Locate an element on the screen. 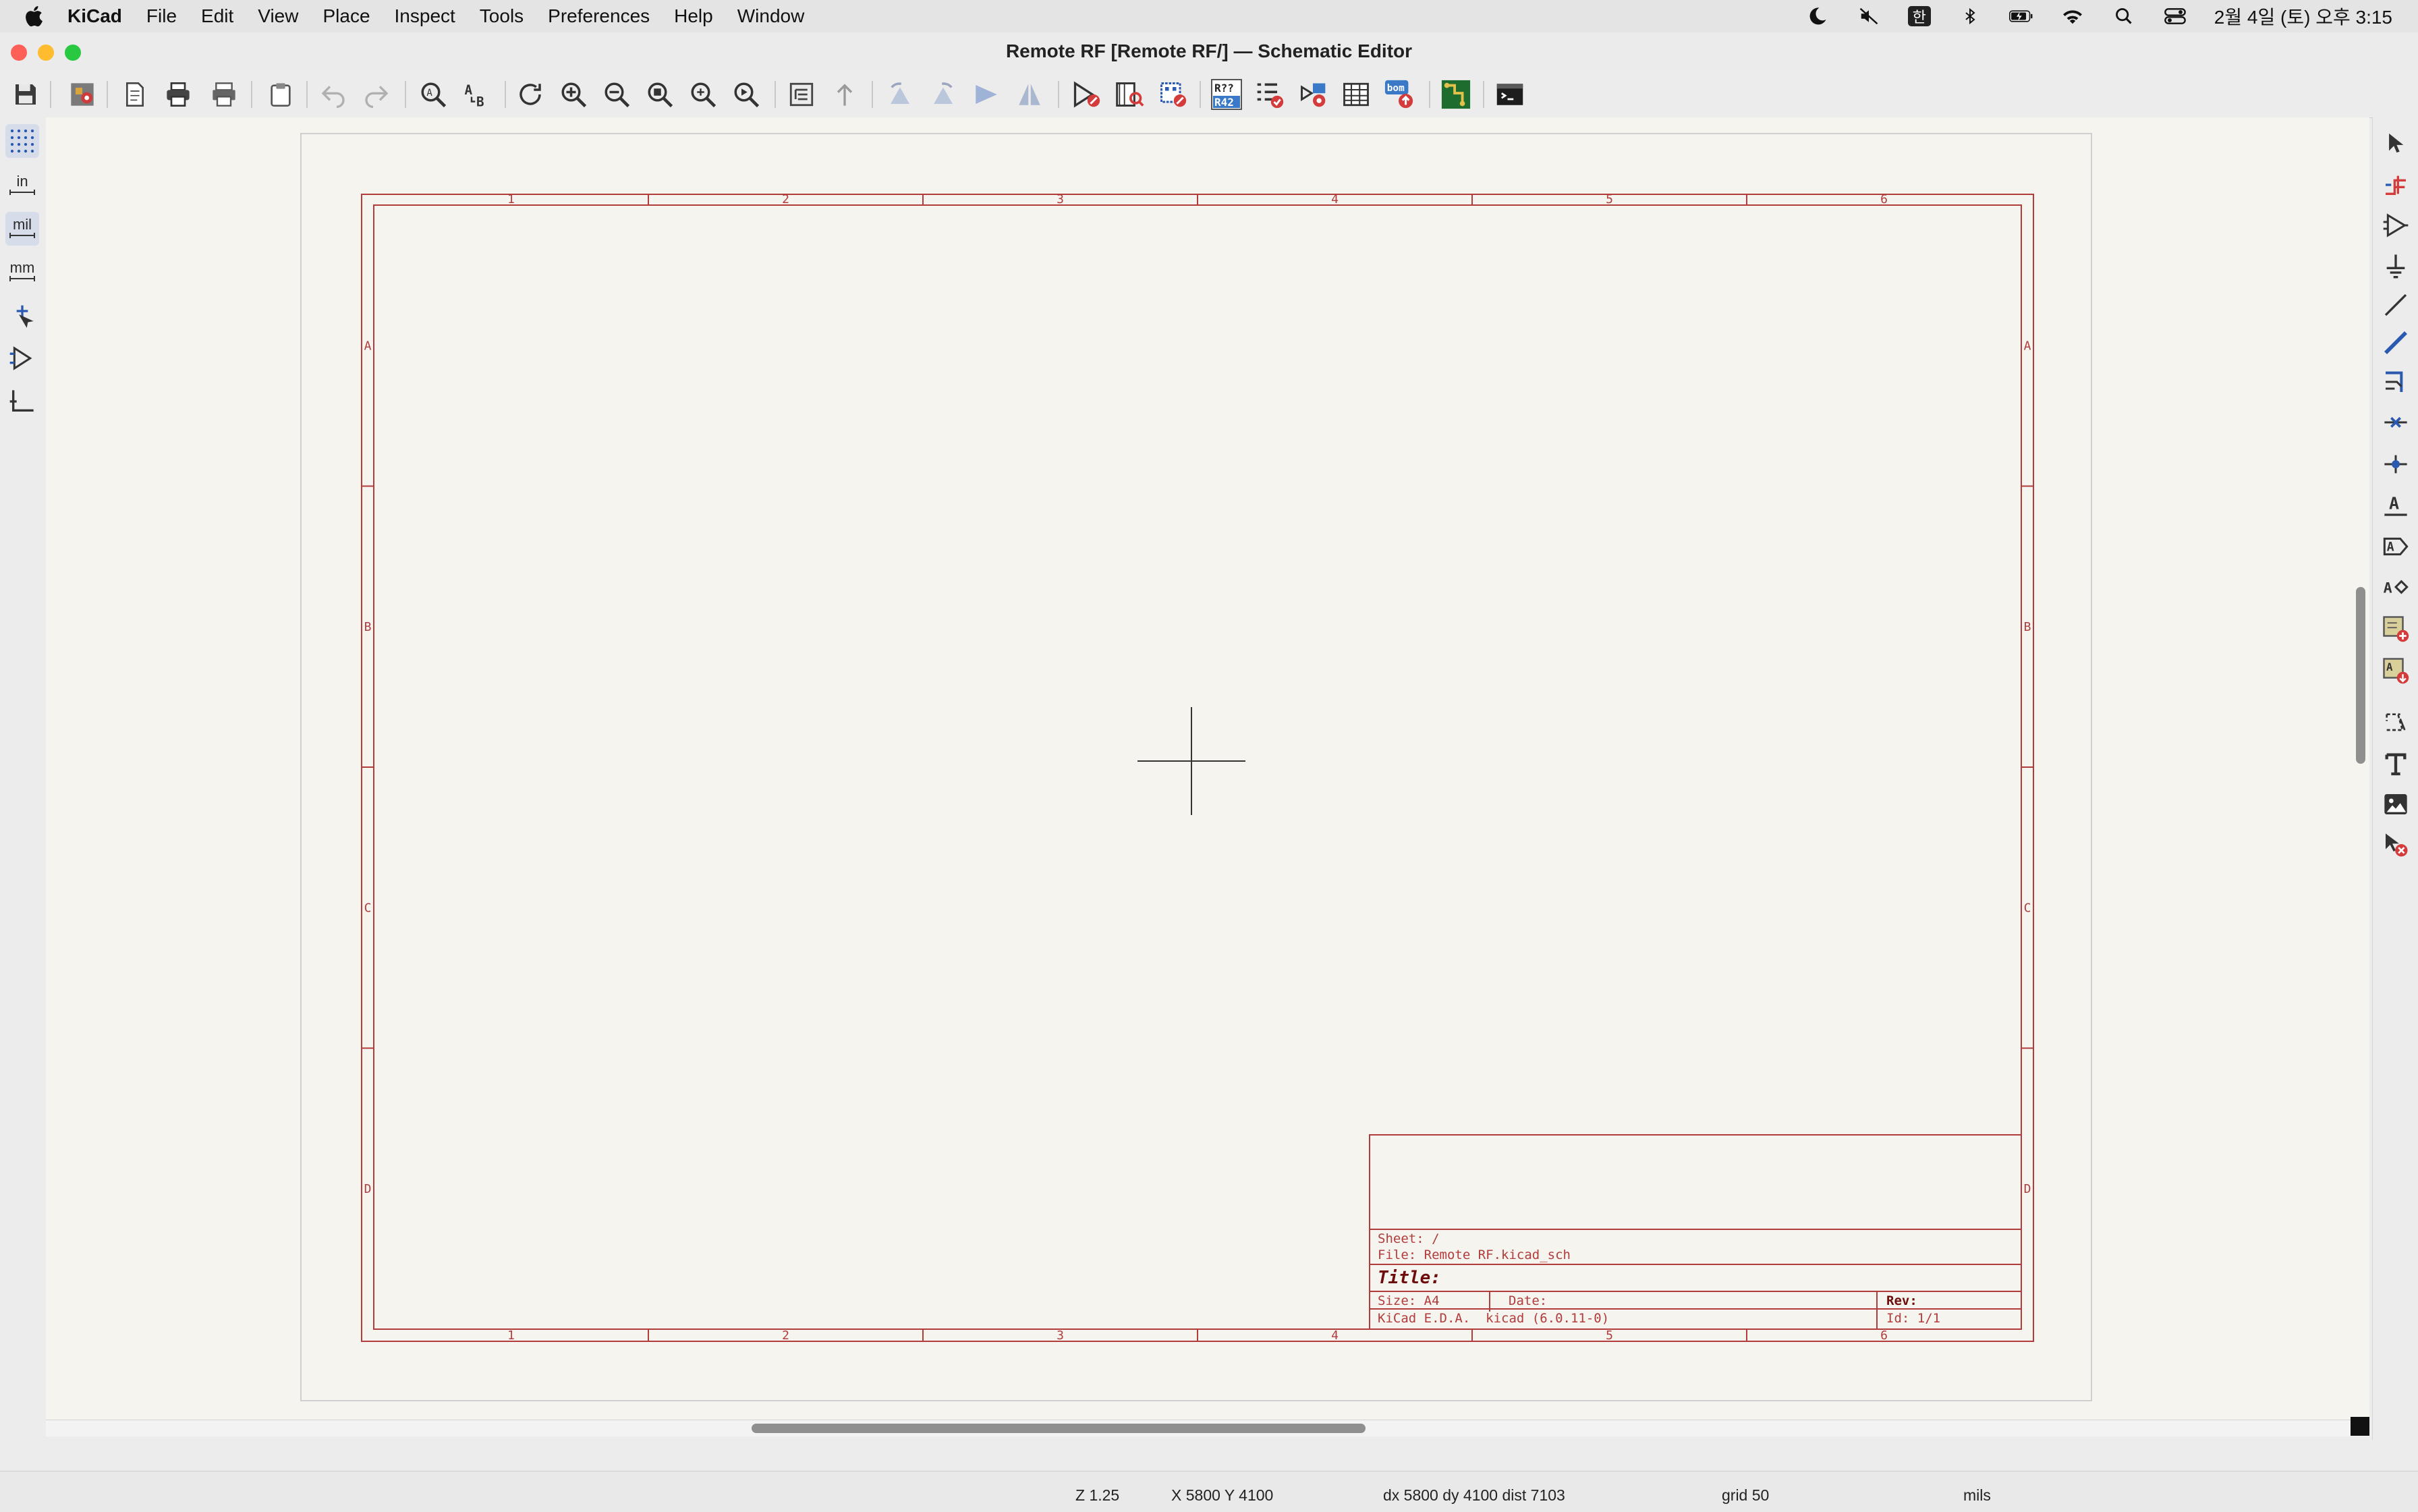  menu-help: Help is located at coordinates (693, 16).